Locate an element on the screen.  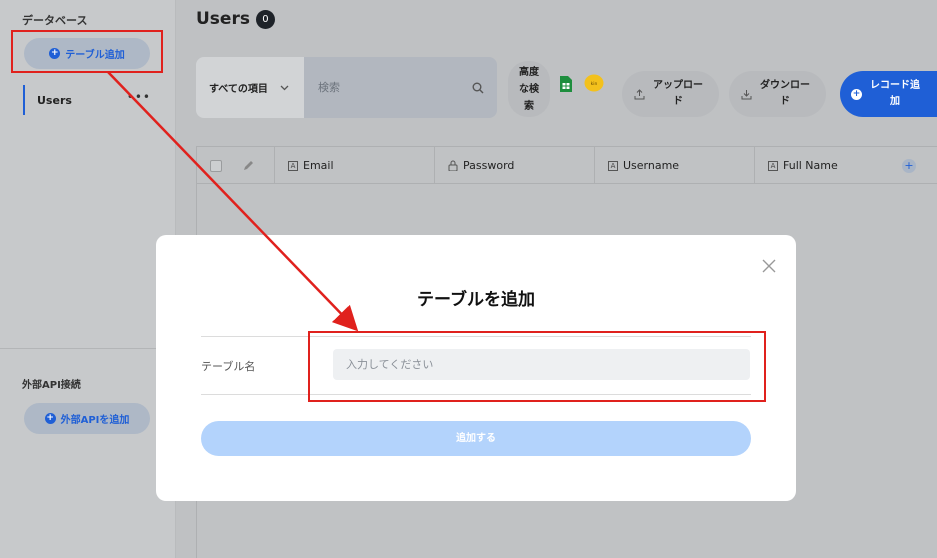
column-header-username: A Username is located at coordinates (675, 165).